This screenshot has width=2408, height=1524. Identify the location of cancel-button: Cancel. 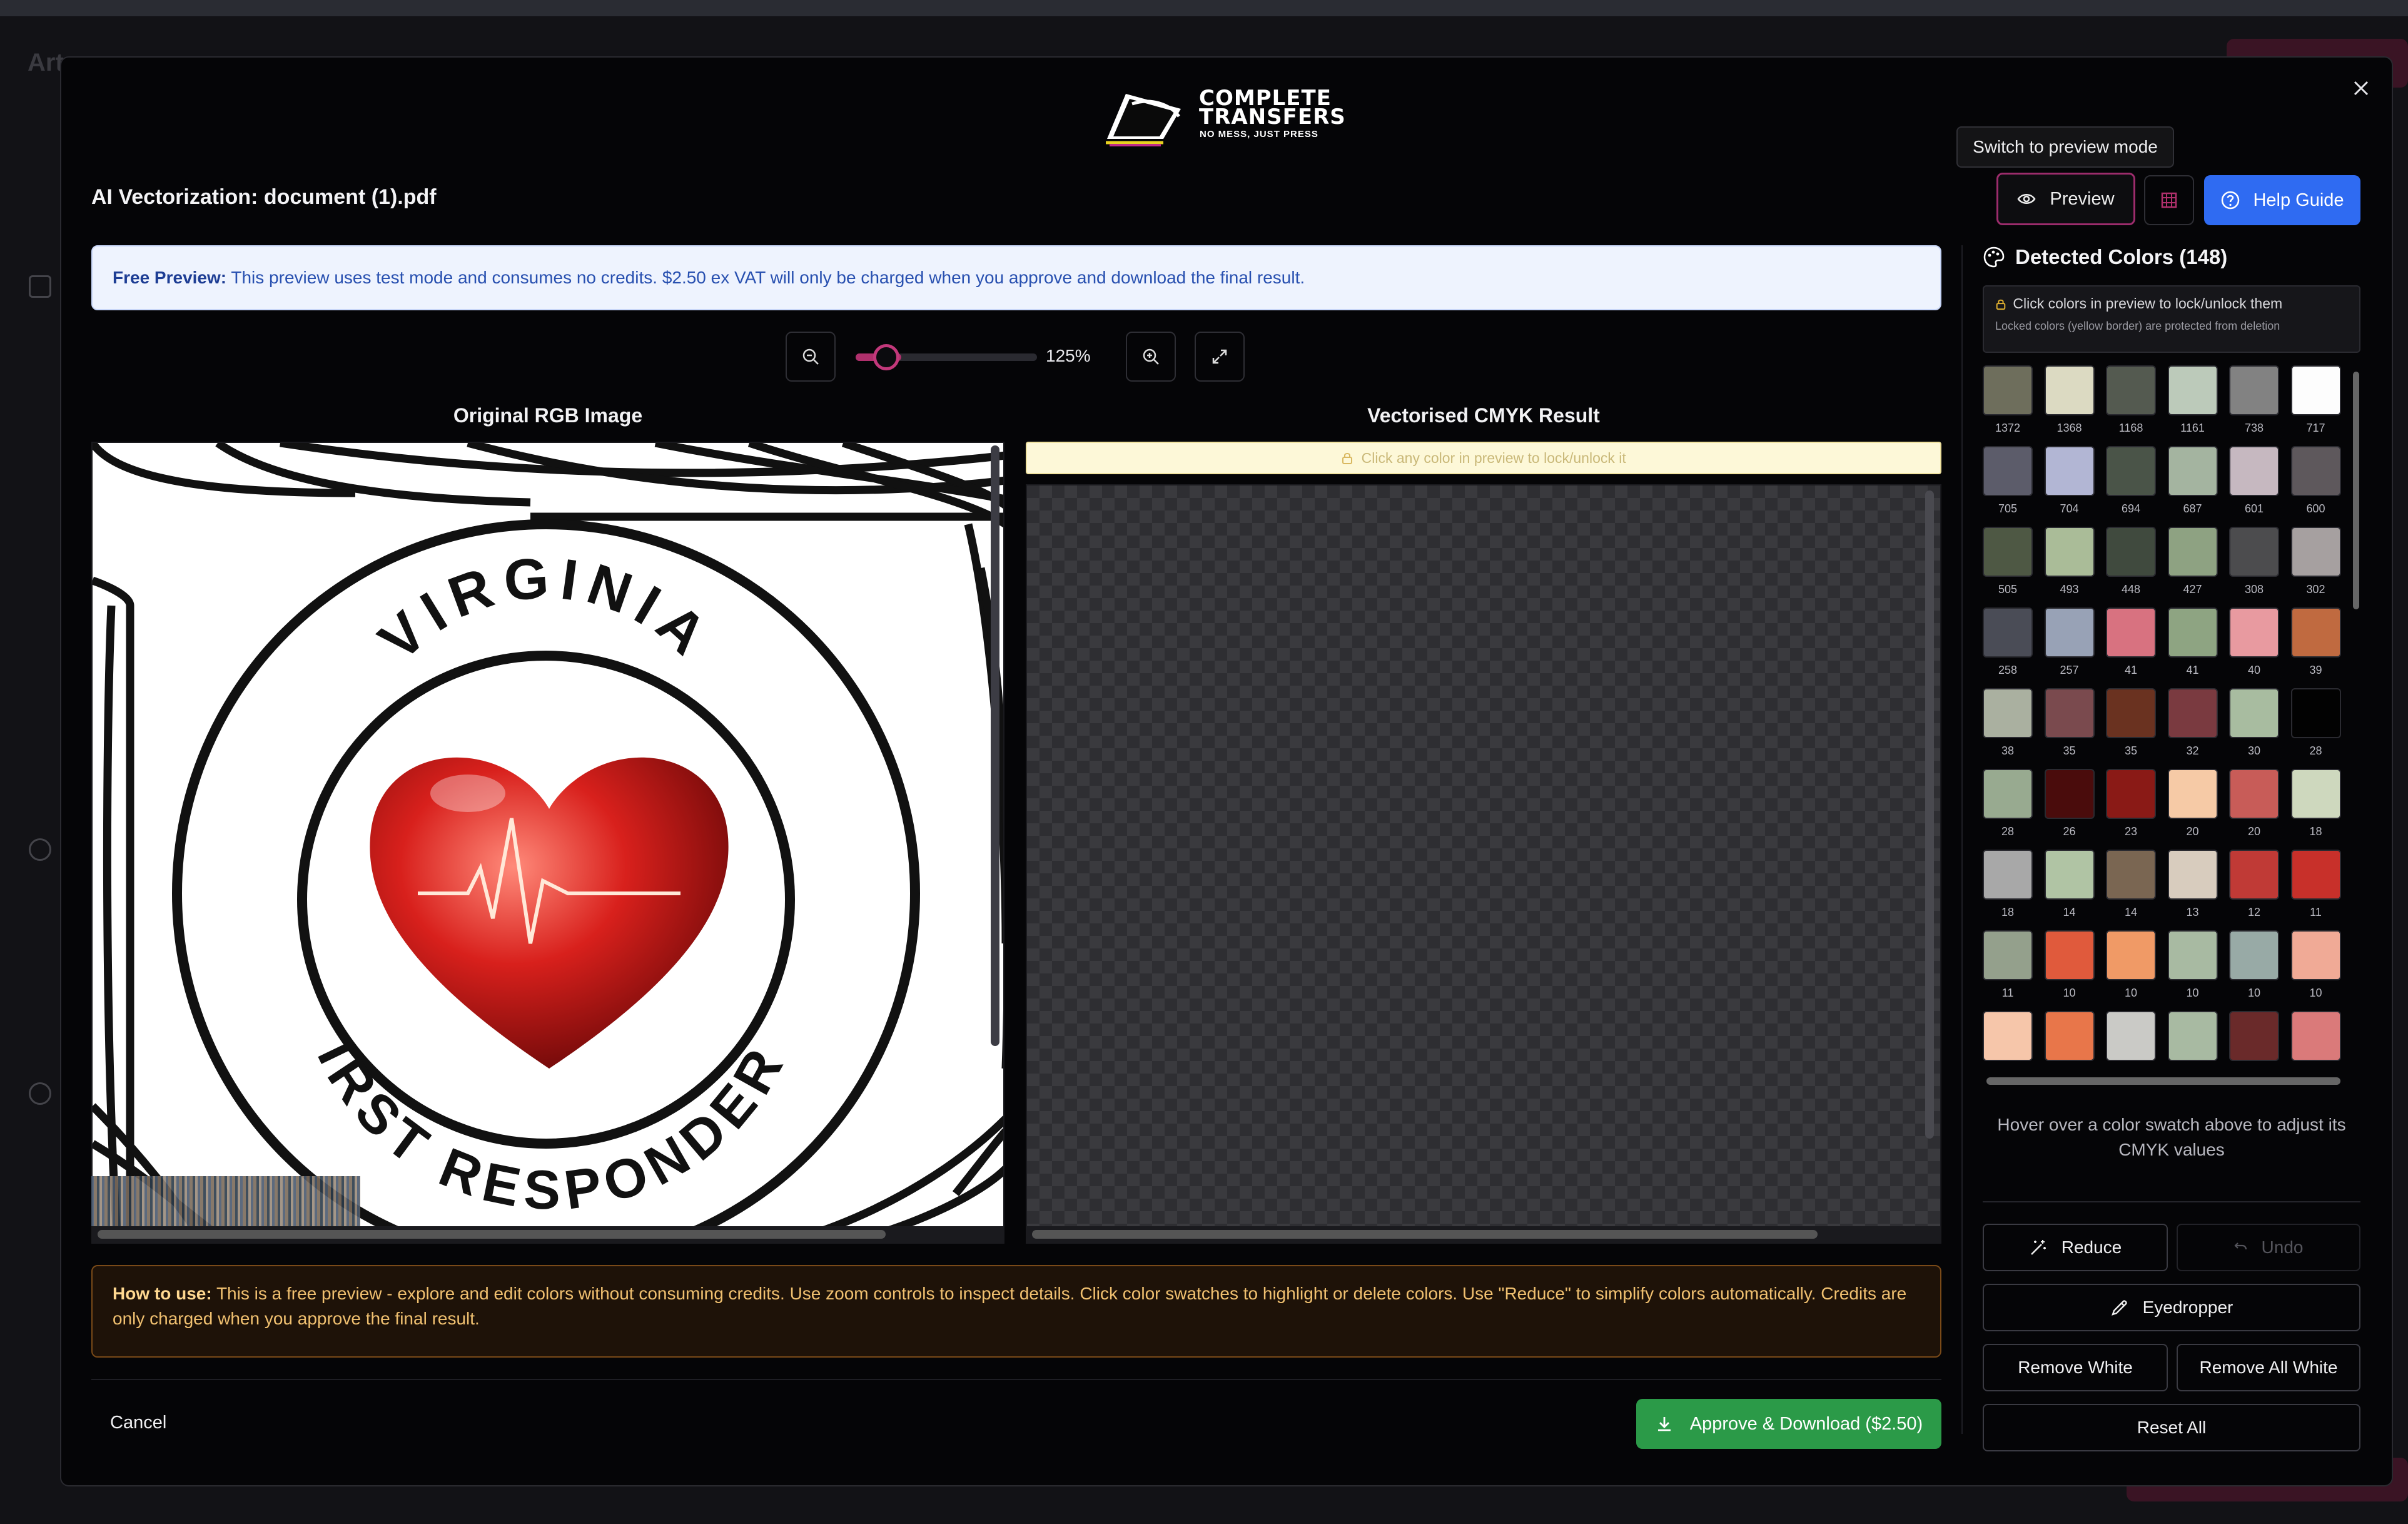
(138, 1423).